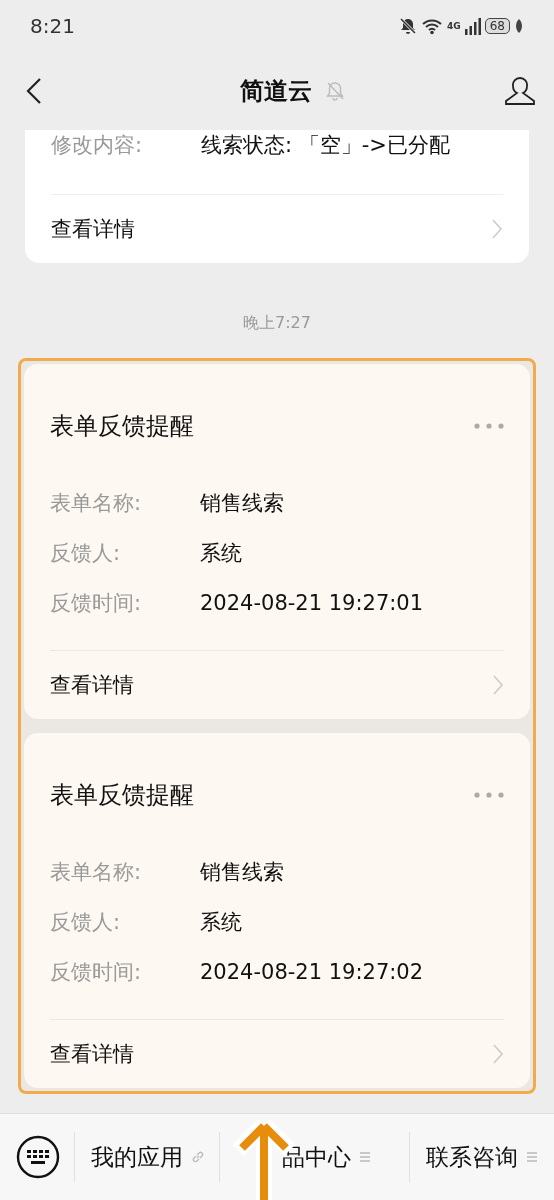  What do you see at coordinates (312, 603) in the screenshot?
I see `field-value: 2024-08-21 19:27:01` at bounding box center [312, 603].